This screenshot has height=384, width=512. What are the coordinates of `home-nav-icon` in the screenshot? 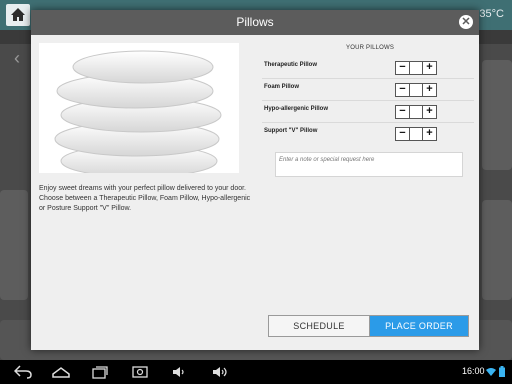 It's located at (61, 372).